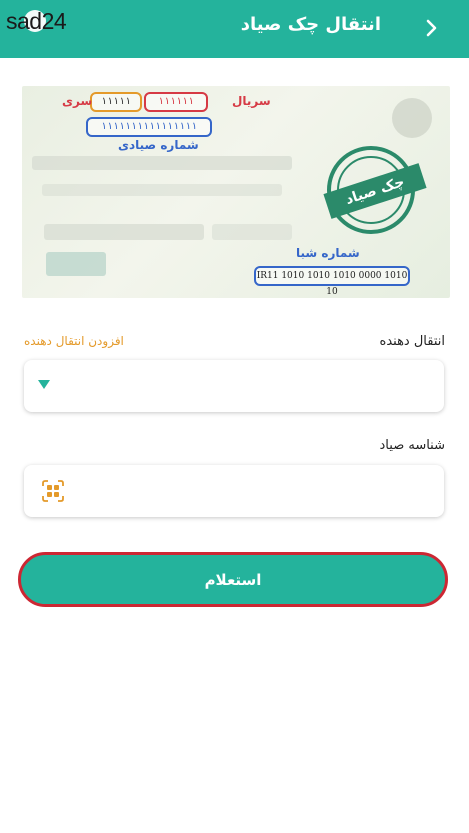  I want to click on sayad-id-input, so click(234, 491).